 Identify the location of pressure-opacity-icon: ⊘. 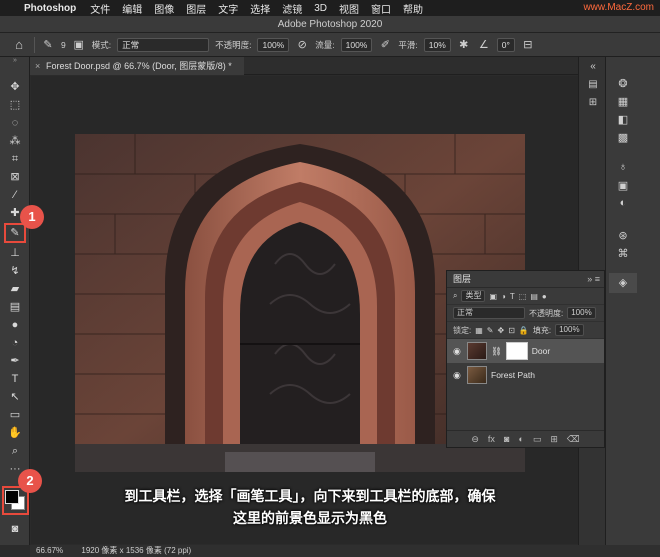
(302, 44).